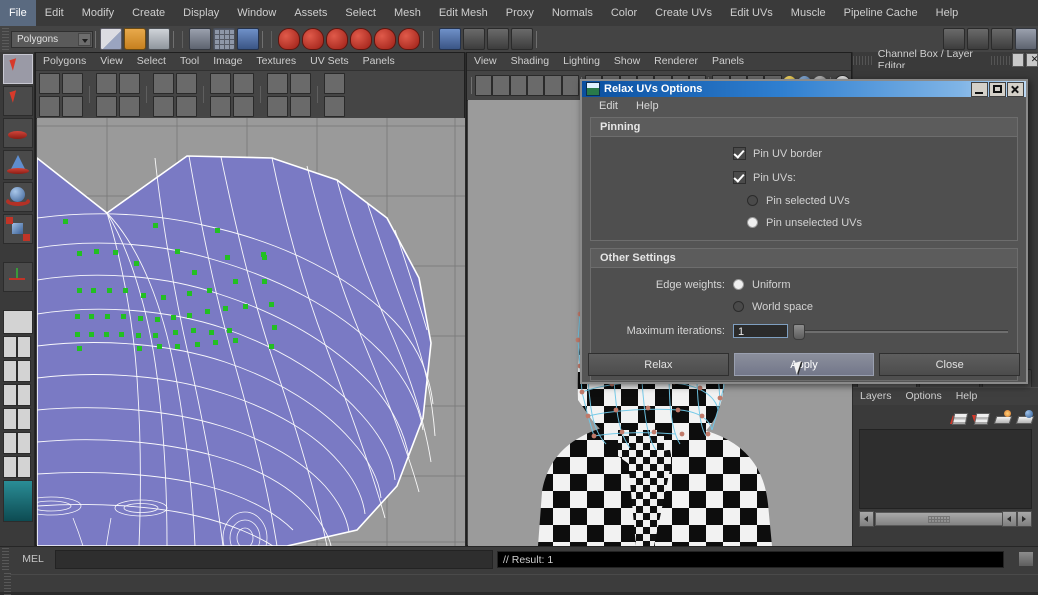 The width and height of the screenshot is (1038, 595). I want to click on pin-uvs-row: Pin UVs:, so click(804, 177).